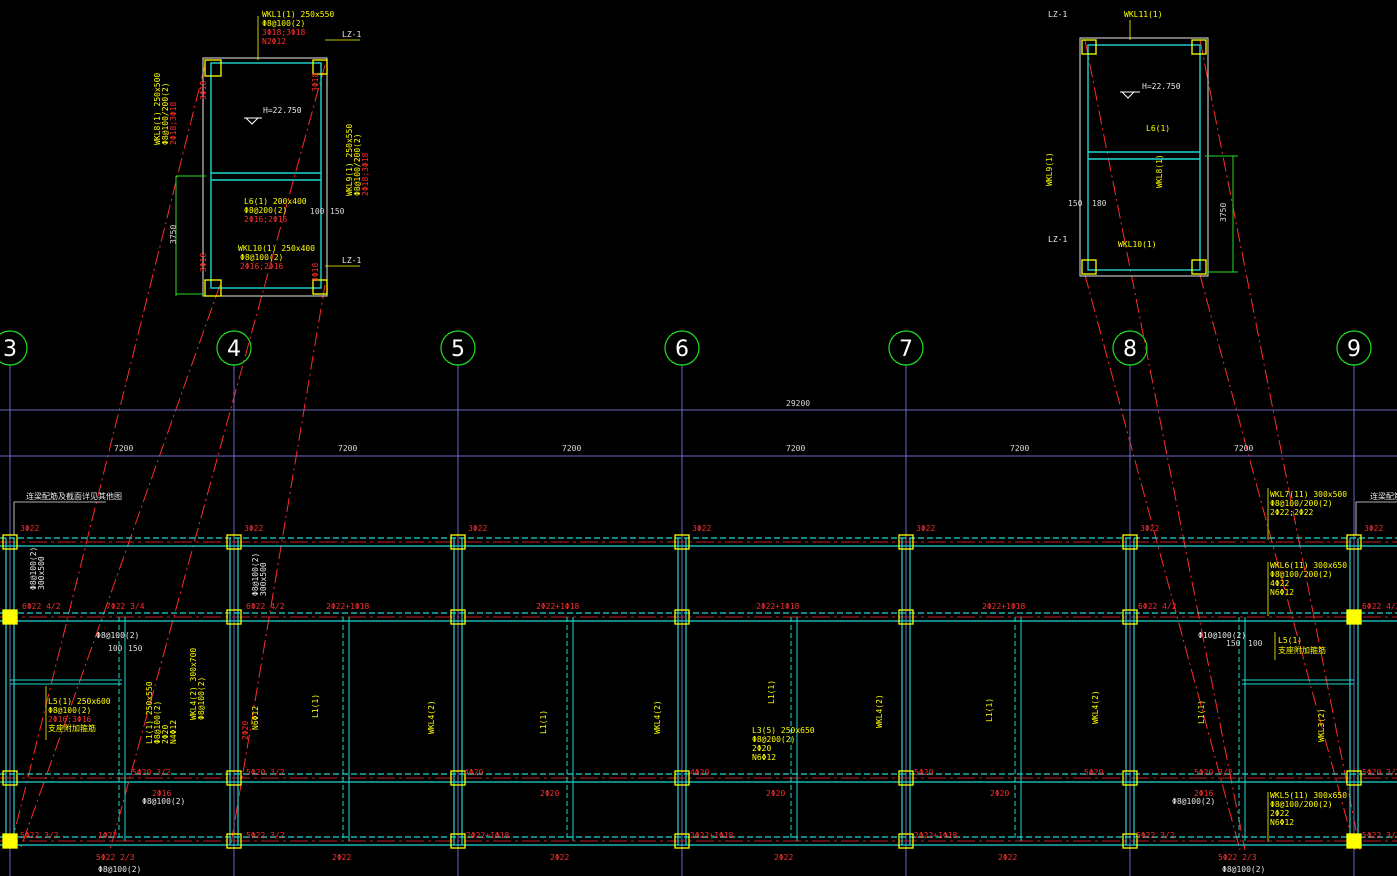 The image size is (1397, 876). What do you see at coordinates (1308, 494) in the screenshot?
I see `beam-label: WKL7(11) 300x500` at bounding box center [1308, 494].